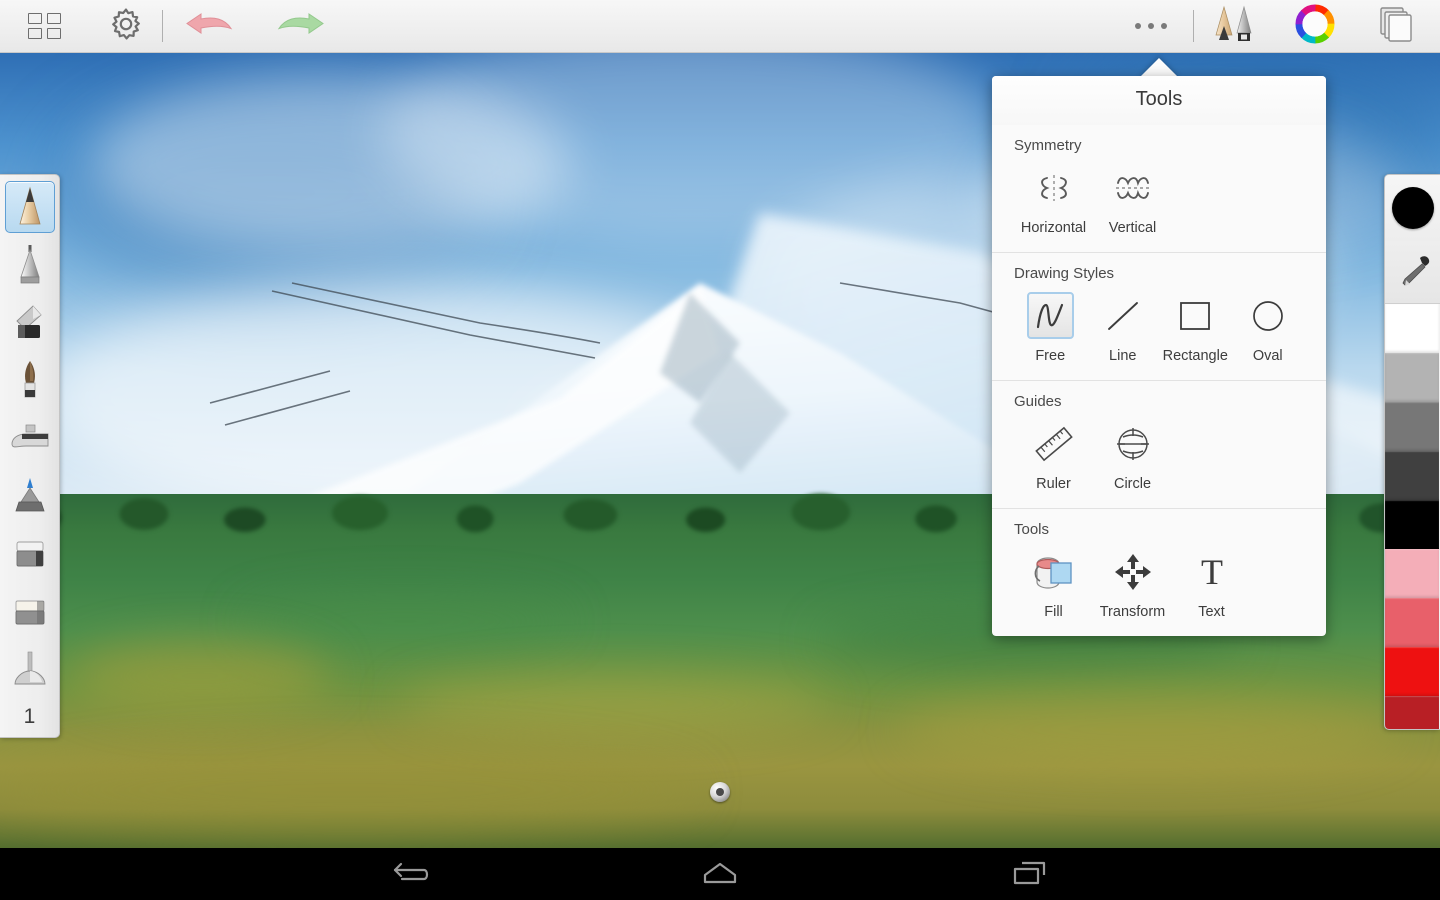  What do you see at coordinates (1053, 584) in the screenshot?
I see `tool-item-fill: Fill` at bounding box center [1053, 584].